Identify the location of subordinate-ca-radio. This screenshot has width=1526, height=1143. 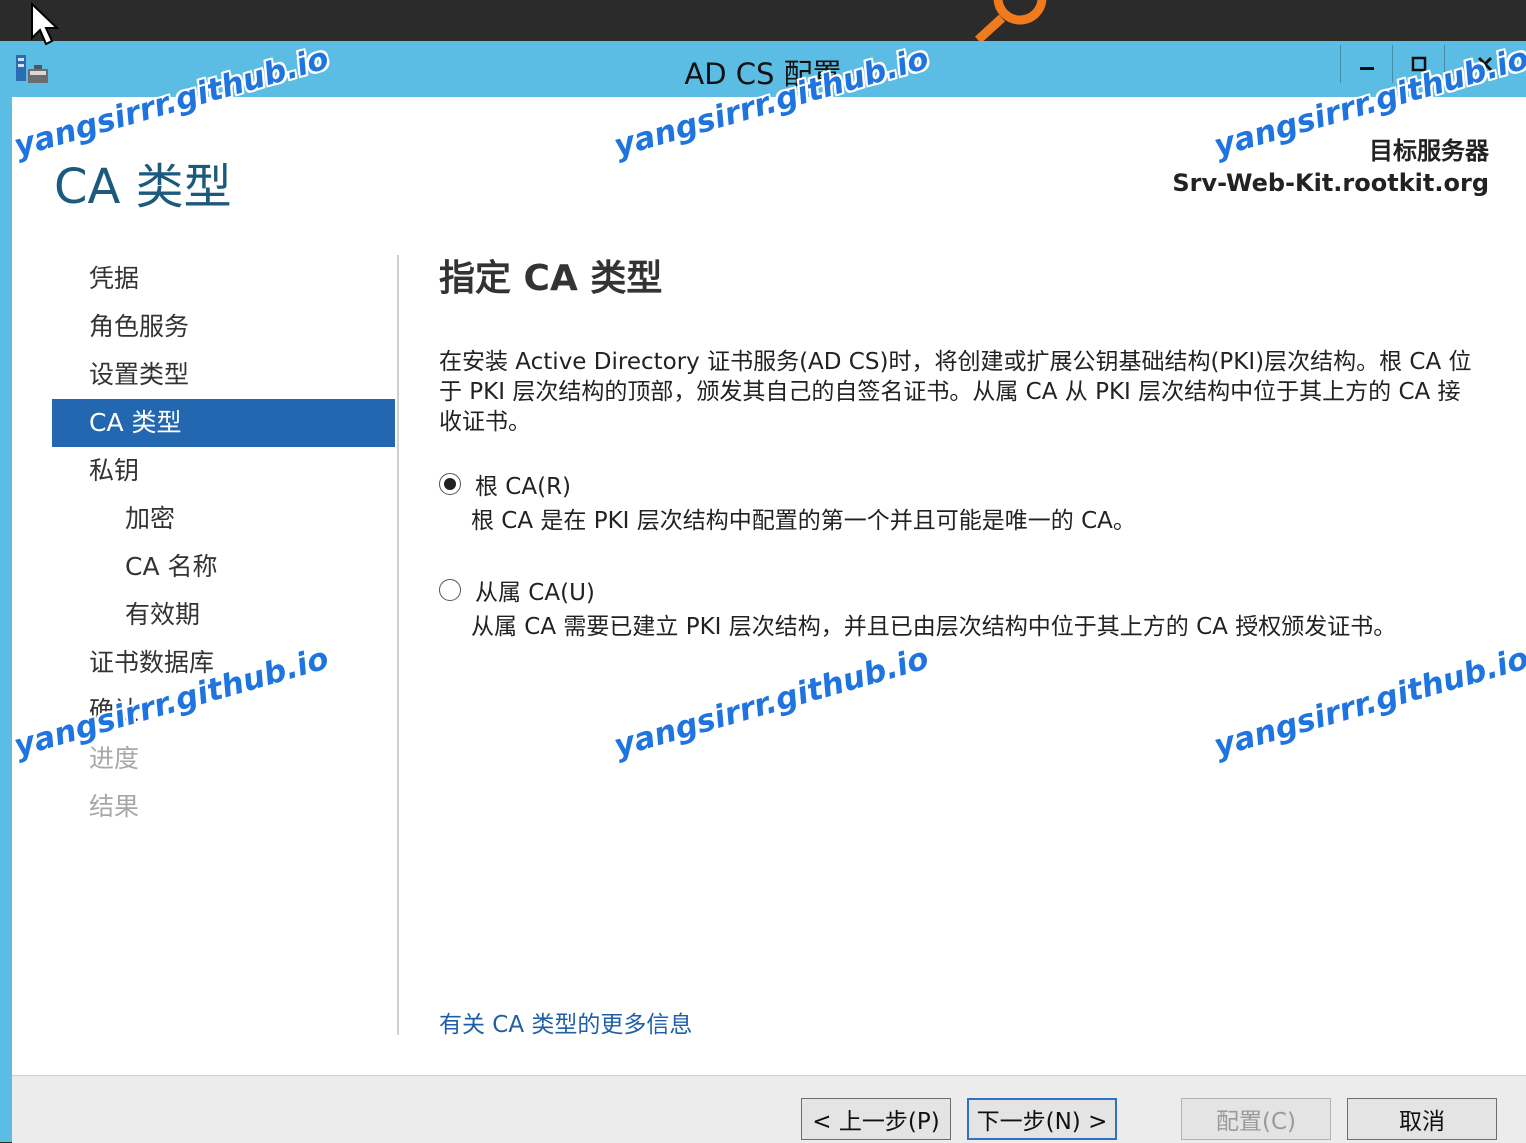
(450, 590).